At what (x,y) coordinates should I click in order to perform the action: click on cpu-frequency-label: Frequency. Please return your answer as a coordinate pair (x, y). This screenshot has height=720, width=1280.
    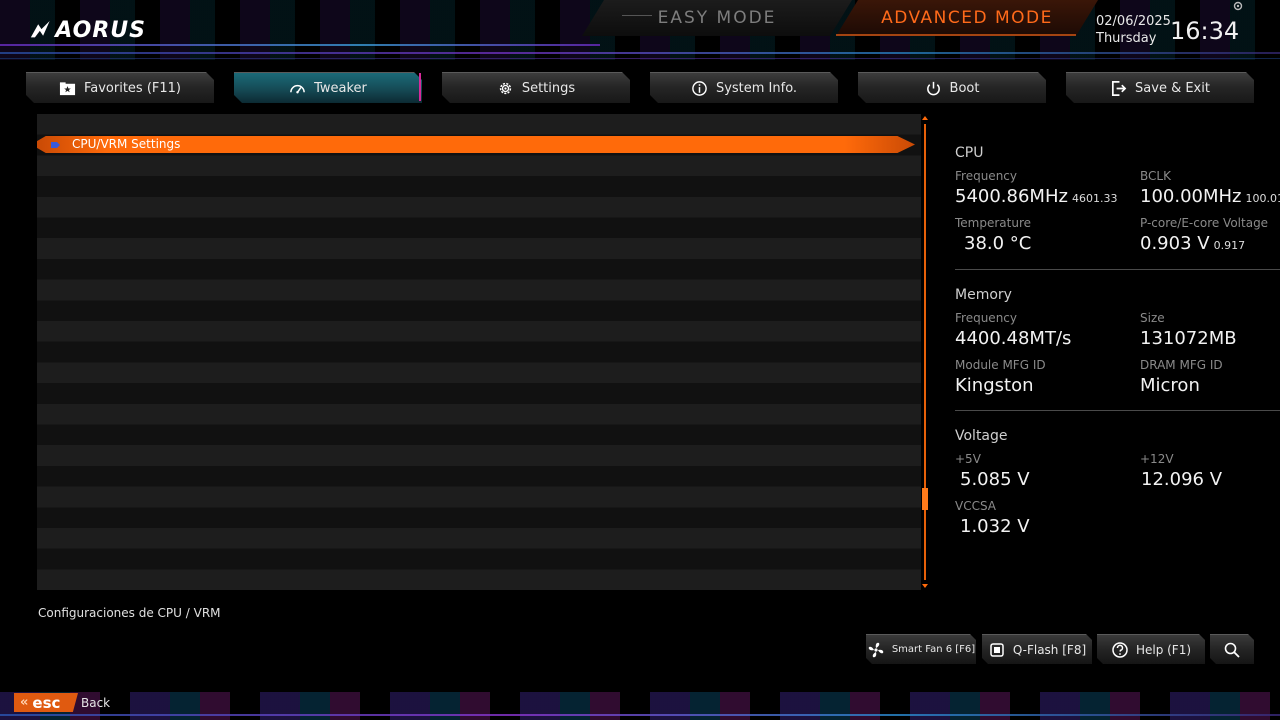
    Looking at the image, I should click on (986, 176).